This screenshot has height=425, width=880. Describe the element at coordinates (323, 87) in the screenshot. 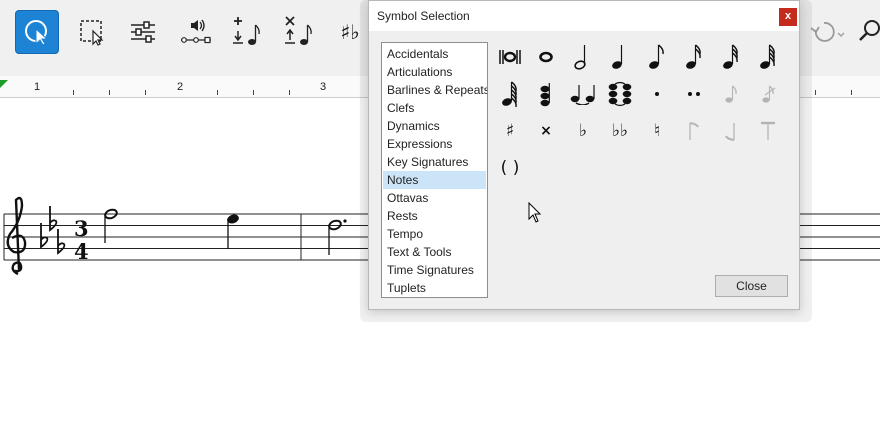

I see `ruler-label: 3` at that location.